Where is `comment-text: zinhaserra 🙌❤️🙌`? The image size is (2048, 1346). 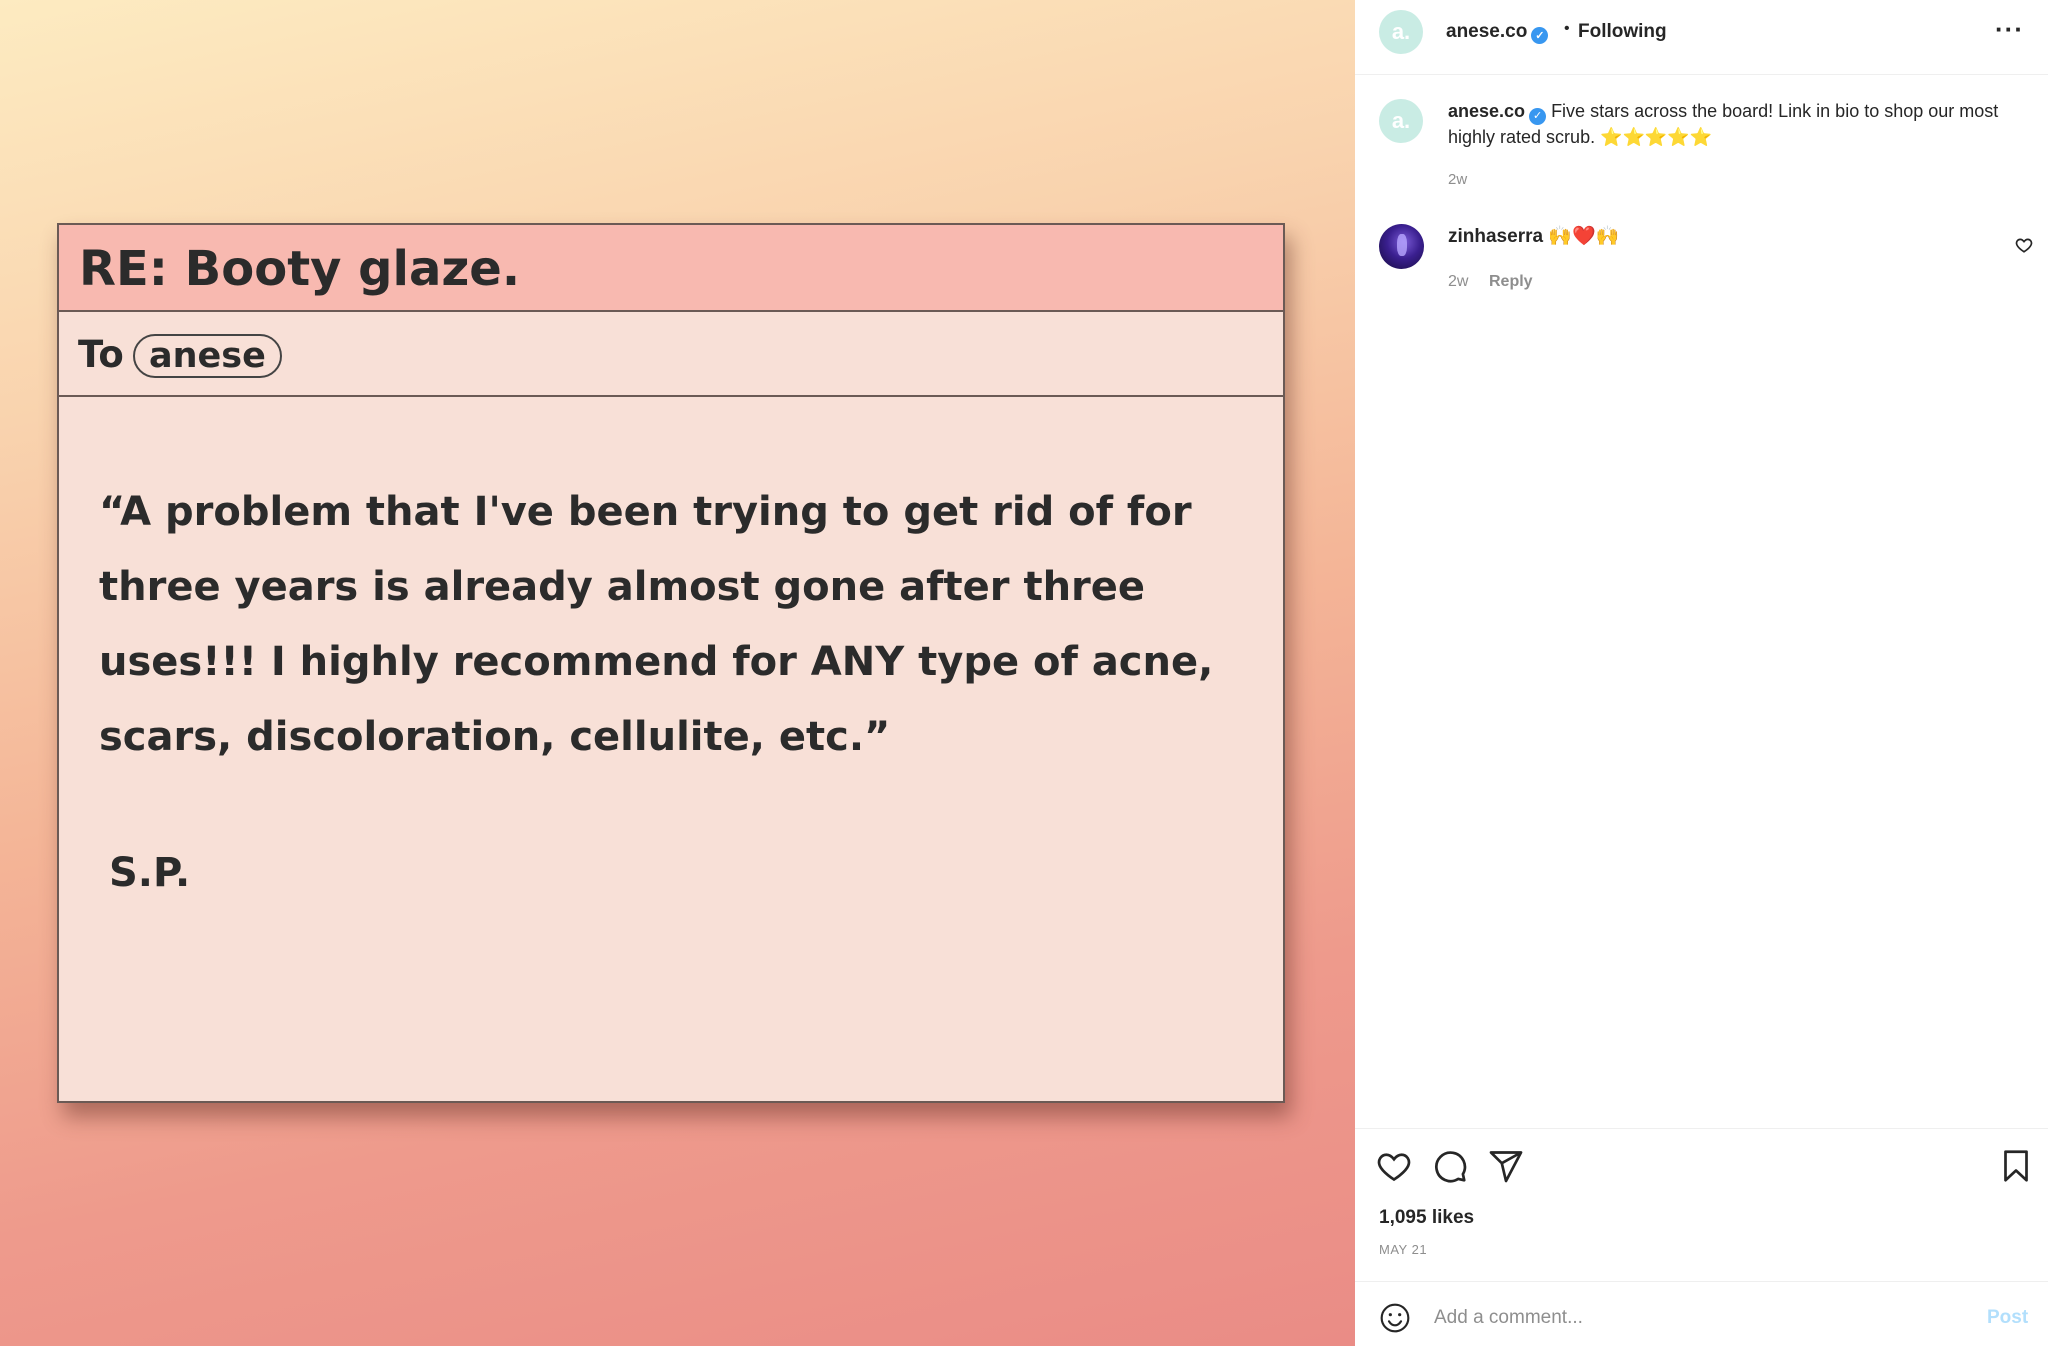
comment-text: zinhaserra 🙌❤️🙌 is located at coordinates (1533, 236).